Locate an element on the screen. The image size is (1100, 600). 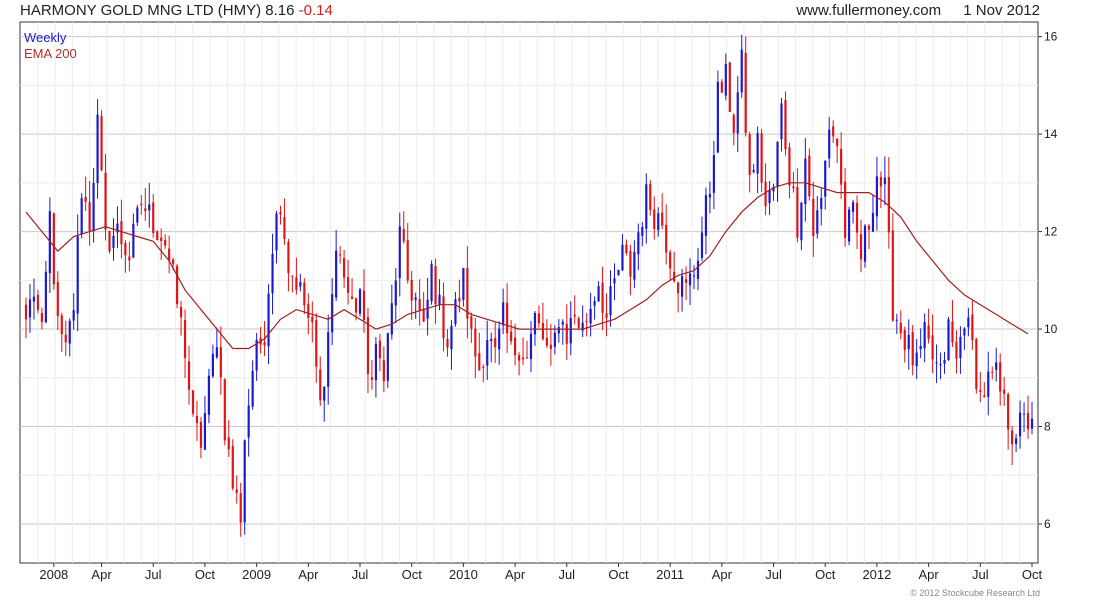
legend-weekly: Weekly is located at coordinates (45, 37).